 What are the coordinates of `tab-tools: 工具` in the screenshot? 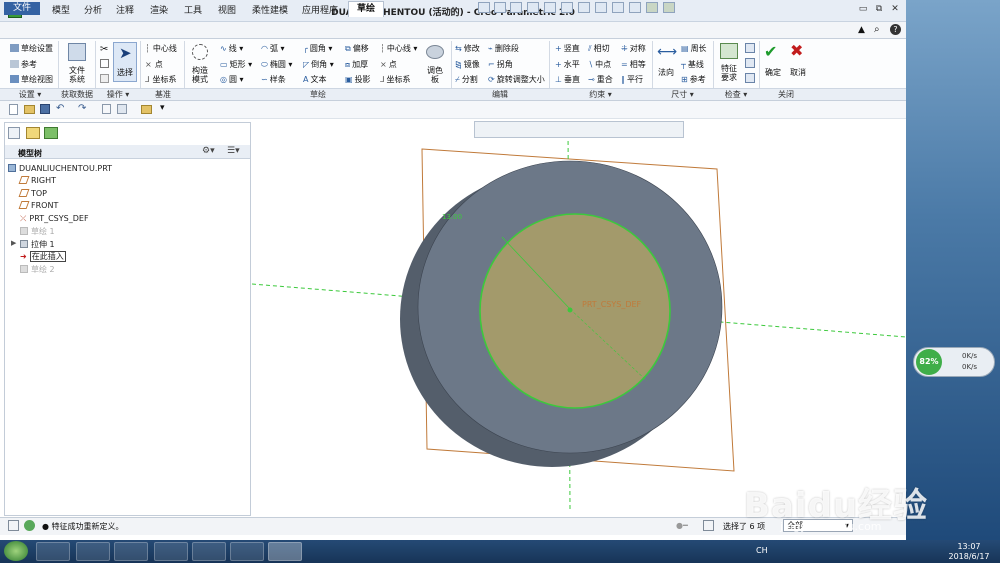 It's located at (193, 9).